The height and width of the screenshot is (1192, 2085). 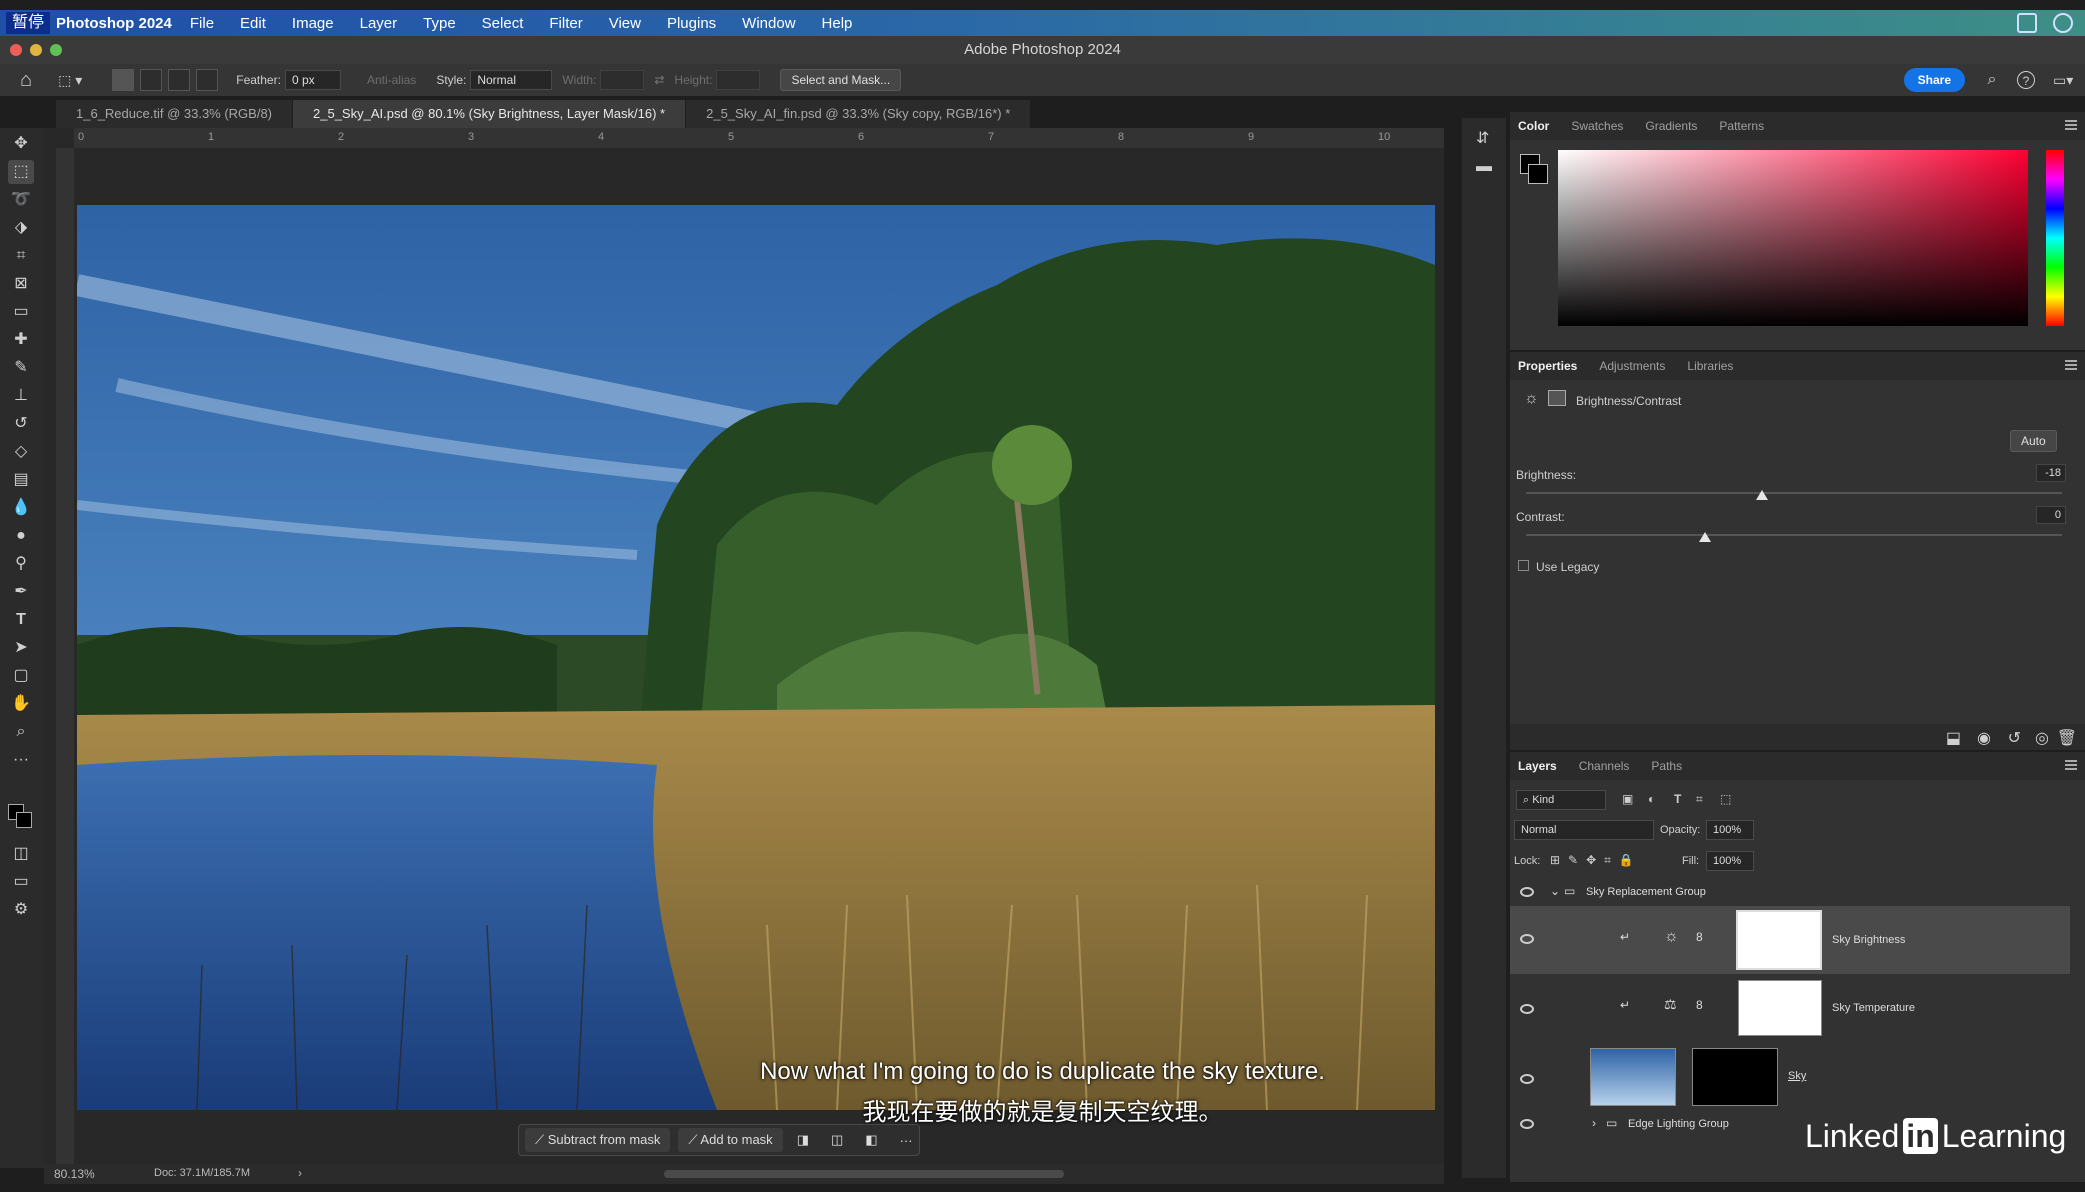 I want to click on search-icon: ⌕, so click(x=1992, y=80).